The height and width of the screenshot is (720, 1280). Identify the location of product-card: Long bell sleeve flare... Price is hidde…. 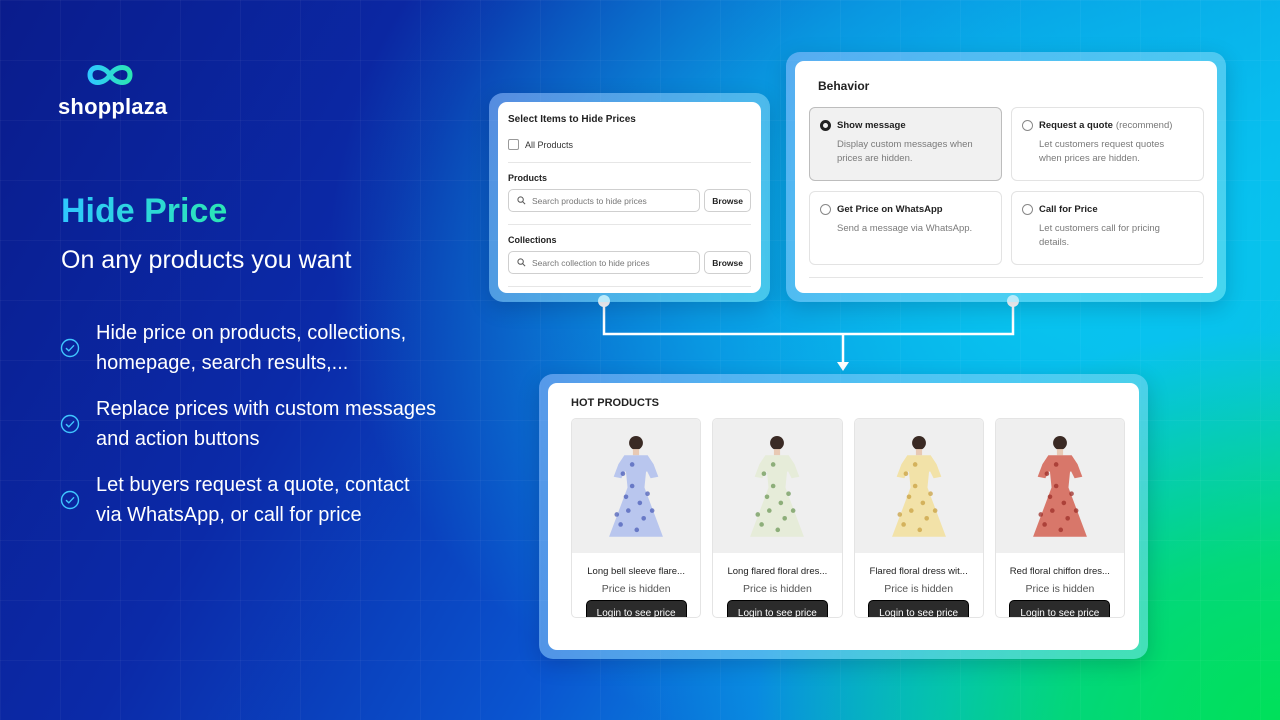
(636, 518).